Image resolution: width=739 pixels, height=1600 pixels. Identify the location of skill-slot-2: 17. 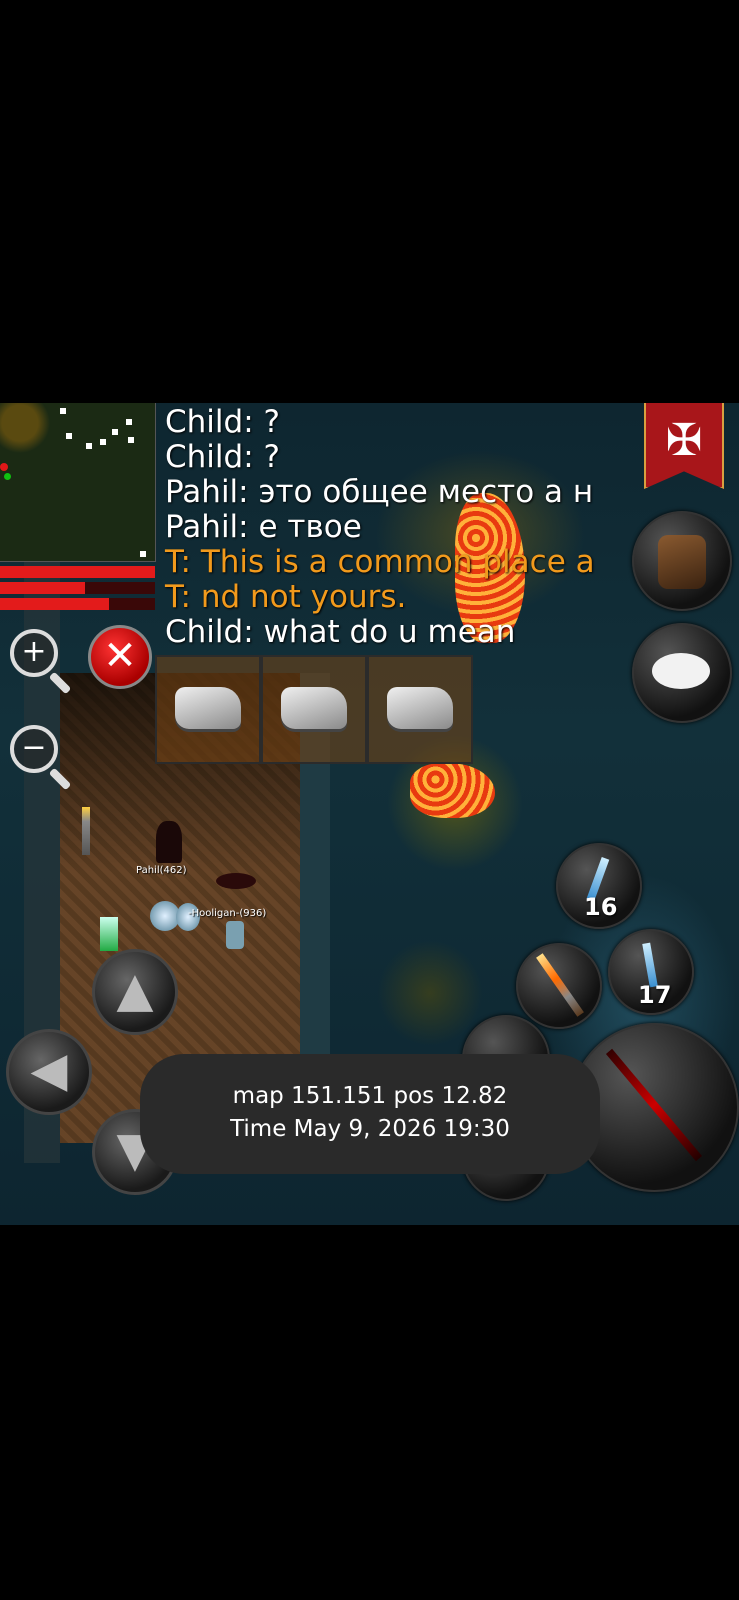
(651, 972).